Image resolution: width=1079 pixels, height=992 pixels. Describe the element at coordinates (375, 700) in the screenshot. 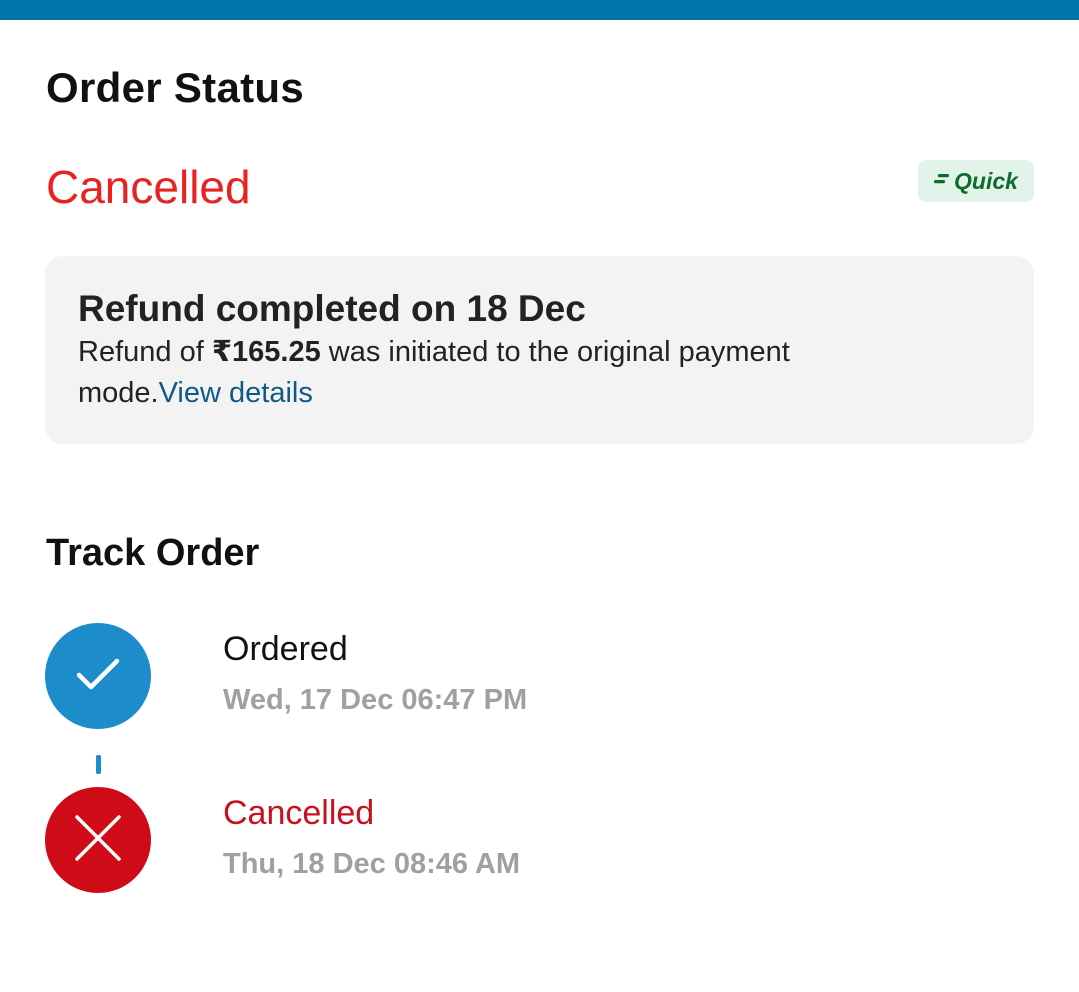

I see `step-ordered-time: Wed, 17 Dec 06:47 PM` at that location.